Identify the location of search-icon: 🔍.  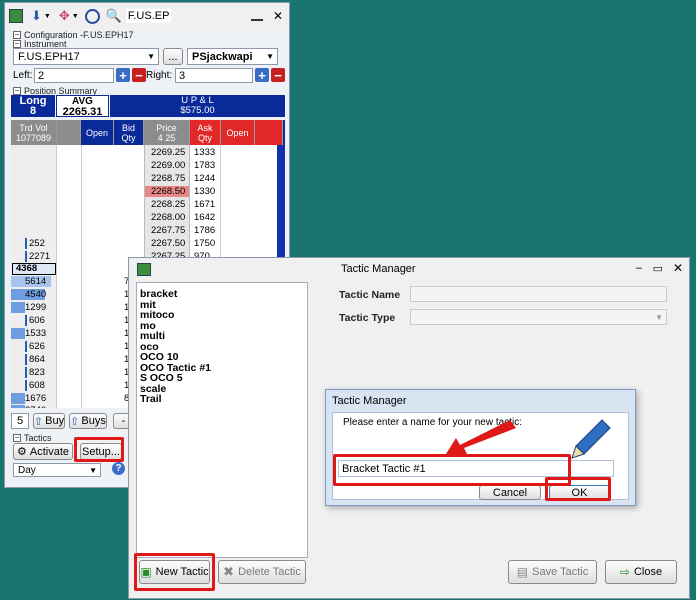
(114, 16).